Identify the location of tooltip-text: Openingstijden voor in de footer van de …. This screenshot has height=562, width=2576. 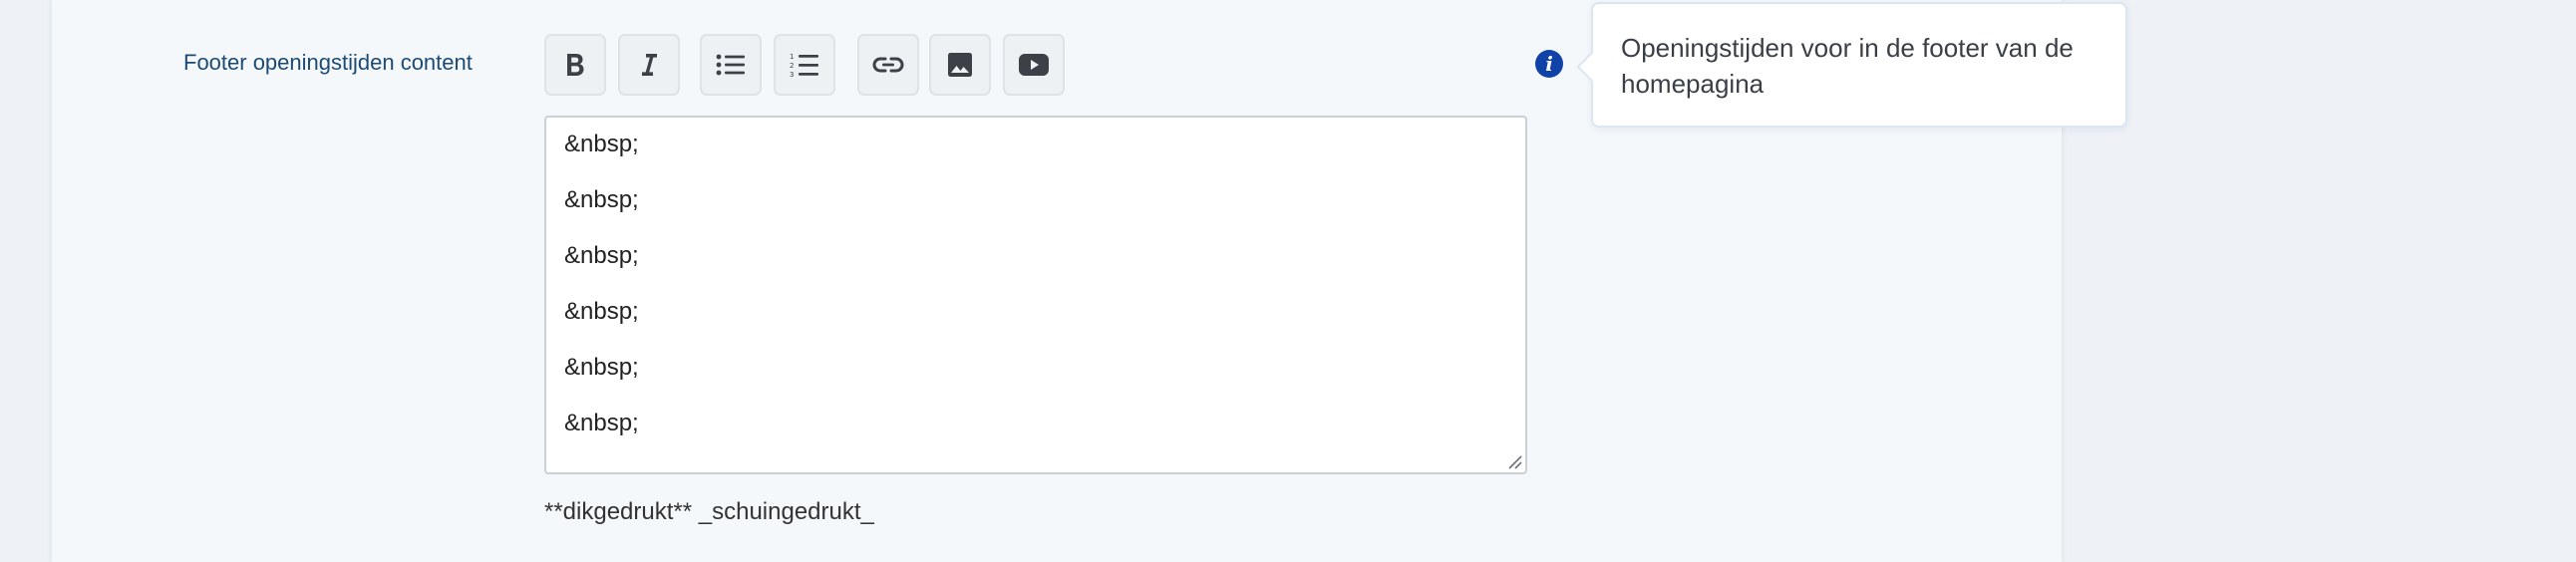
(1847, 66).